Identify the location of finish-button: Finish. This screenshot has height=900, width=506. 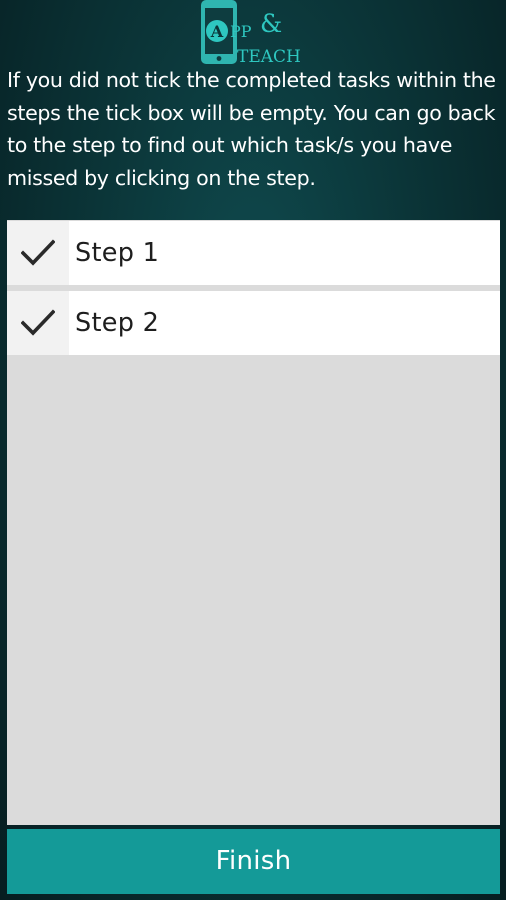
(253, 861).